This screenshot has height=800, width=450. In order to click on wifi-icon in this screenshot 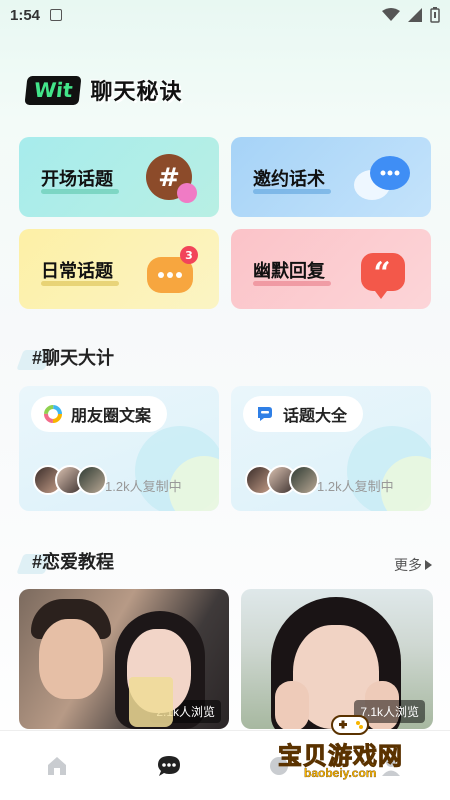, I will do `click(391, 14)`.